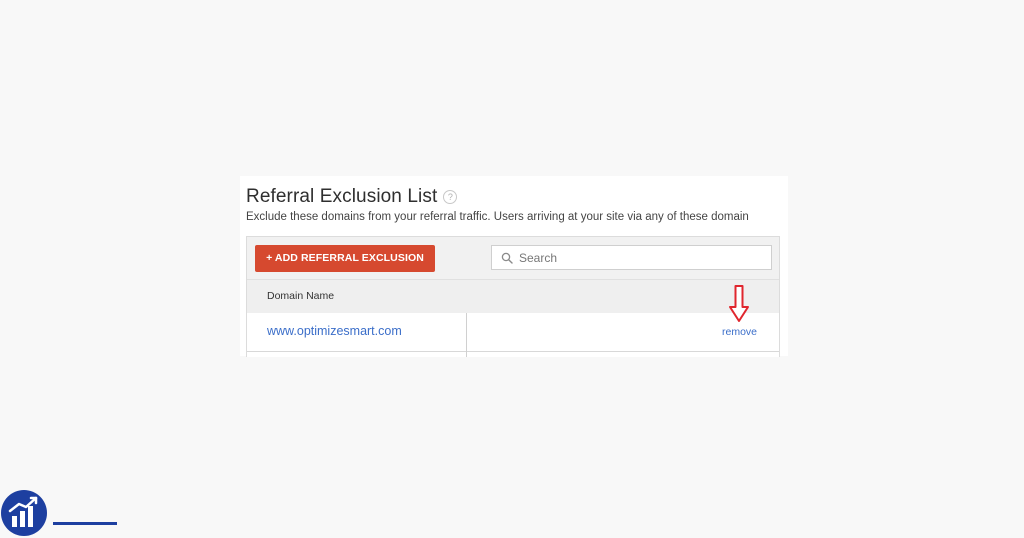 The image size is (1024, 538). I want to click on remove-link: remove, so click(739, 332).